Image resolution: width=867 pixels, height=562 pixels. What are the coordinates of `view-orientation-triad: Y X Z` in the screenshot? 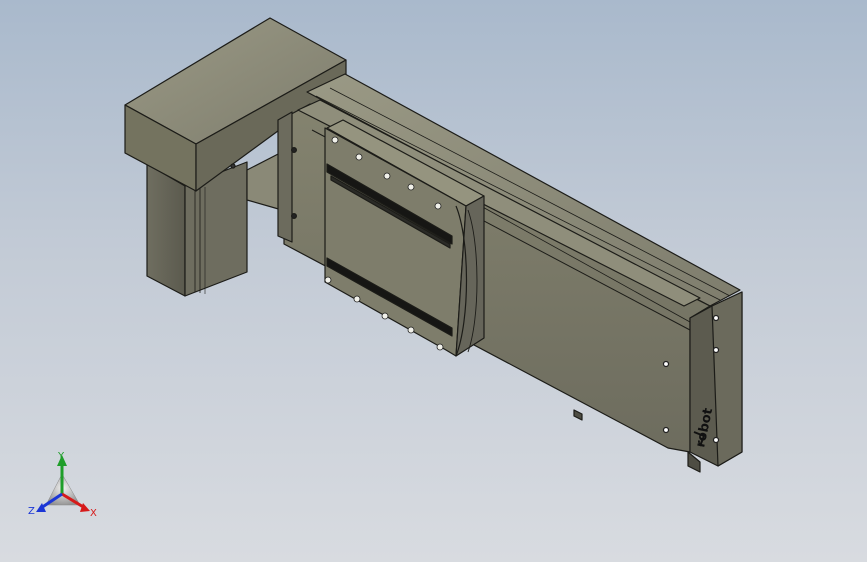 It's located at (62, 485).